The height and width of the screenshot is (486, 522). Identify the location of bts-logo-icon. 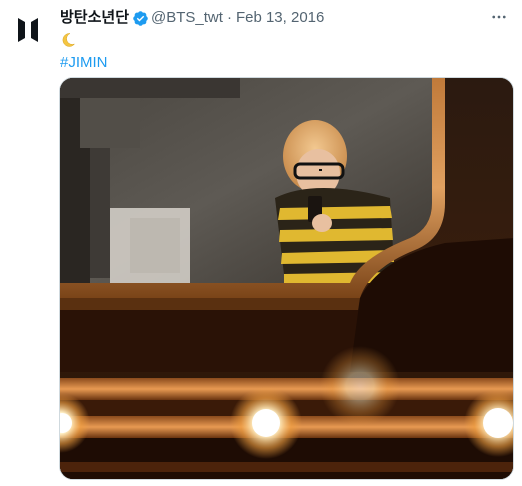
(28, 30).